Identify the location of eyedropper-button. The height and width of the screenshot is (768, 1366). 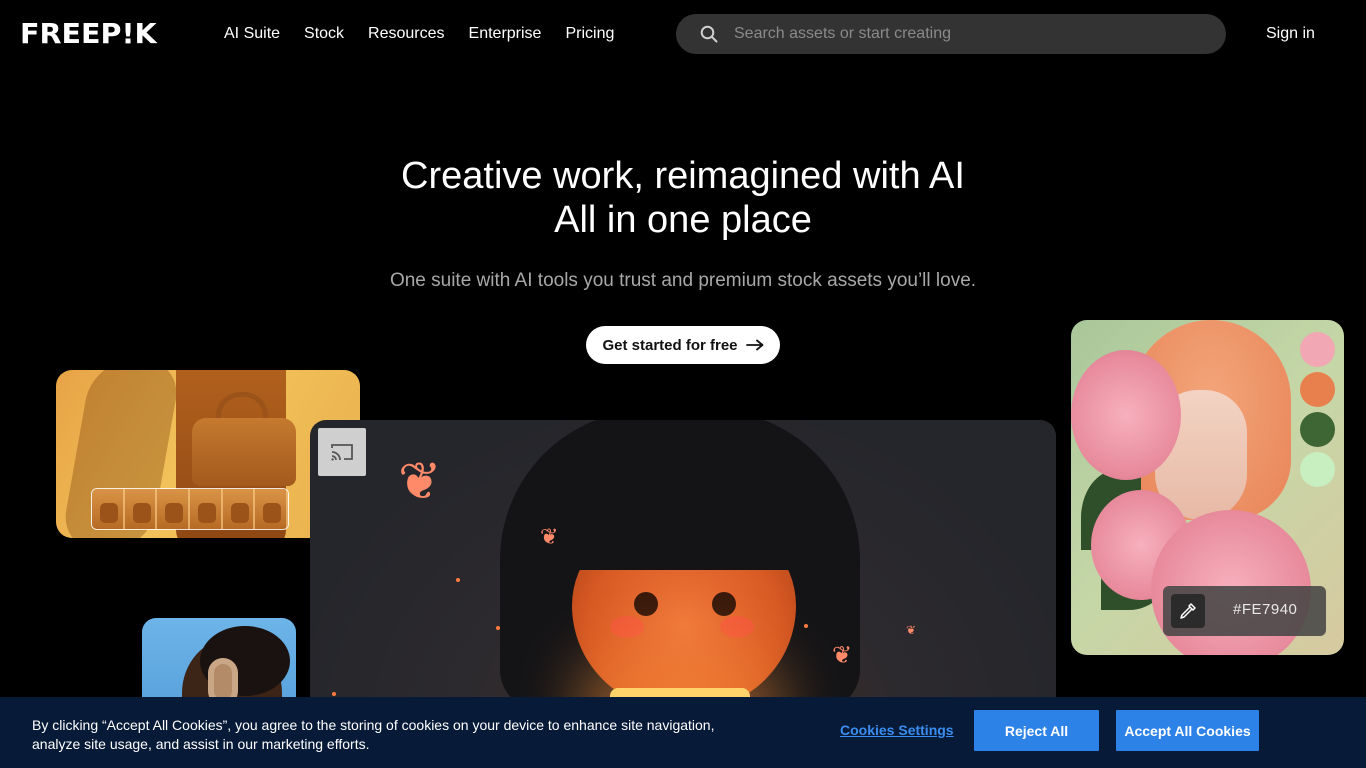
(1188, 611).